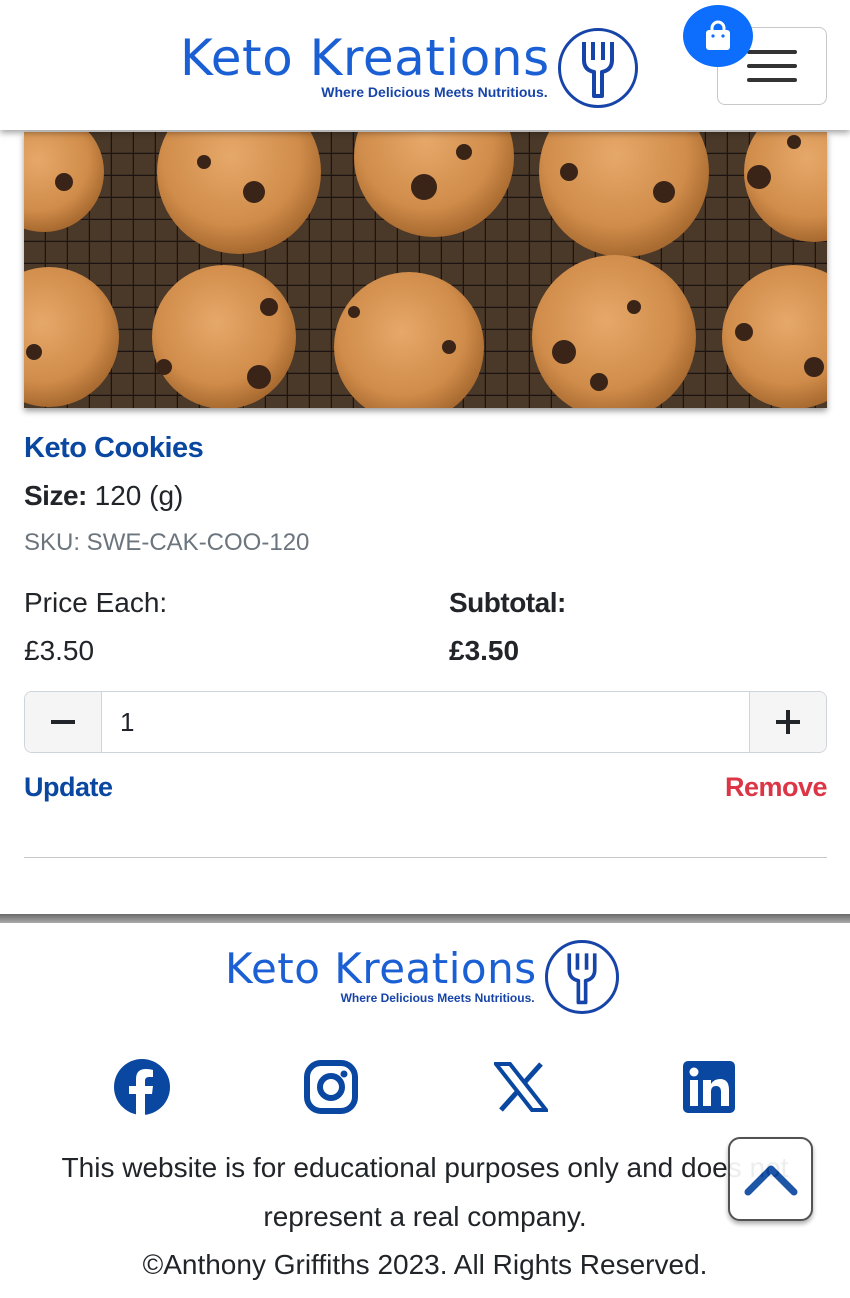  What do you see at coordinates (425, 1216) in the screenshot?
I see `disclaimer-line-2: represent a real company.` at bounding box center [425, 1216].